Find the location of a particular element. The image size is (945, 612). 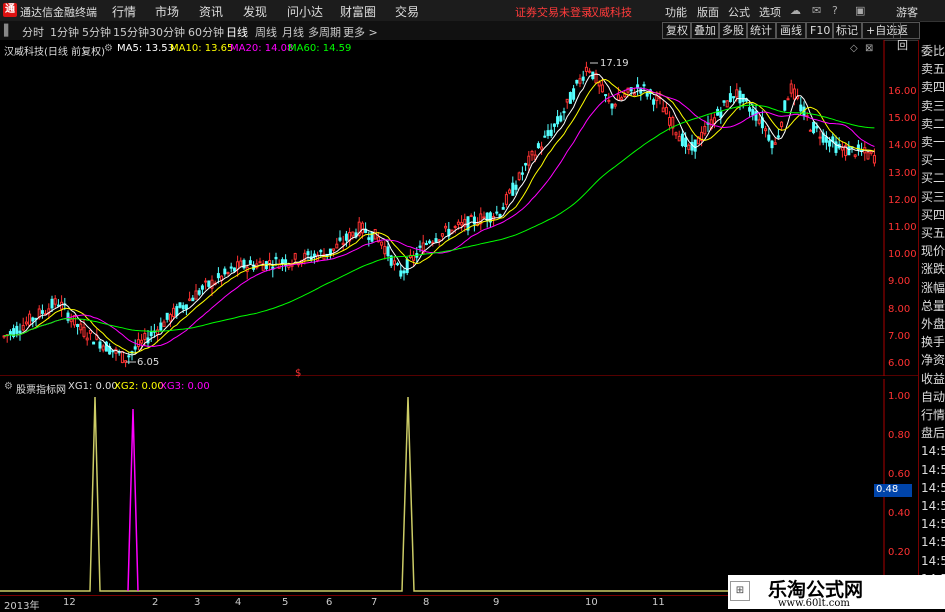

menu-ask: 问小达 is located at coordinates (305, 11).